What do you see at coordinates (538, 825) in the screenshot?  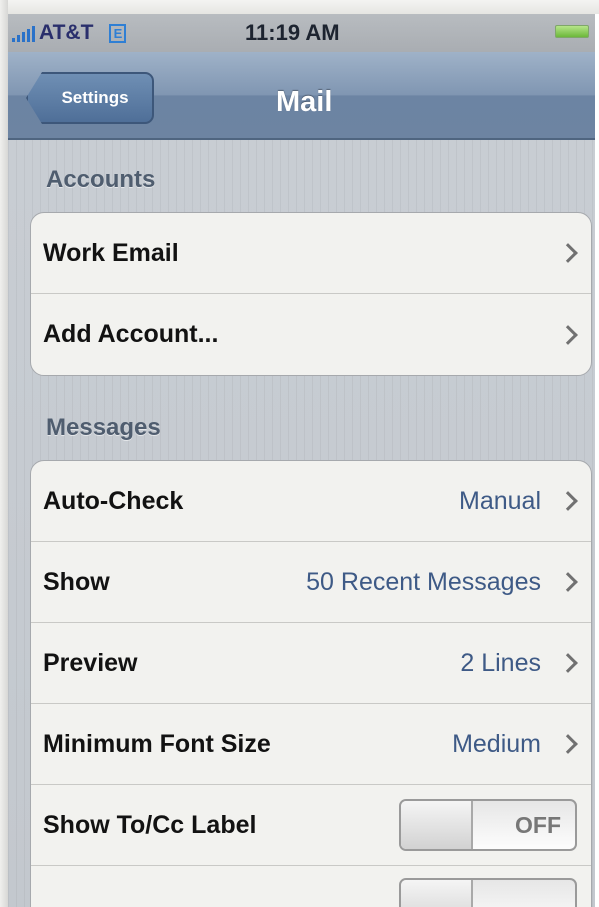 I see `toggle-state-label: OFF` at bounding box center [538, 825].